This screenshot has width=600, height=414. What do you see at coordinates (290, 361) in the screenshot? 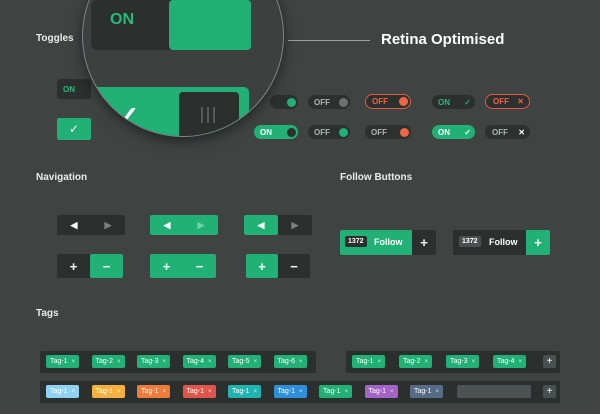
I see `tag: Tag-6 ×` at bounding box center [290, 361].